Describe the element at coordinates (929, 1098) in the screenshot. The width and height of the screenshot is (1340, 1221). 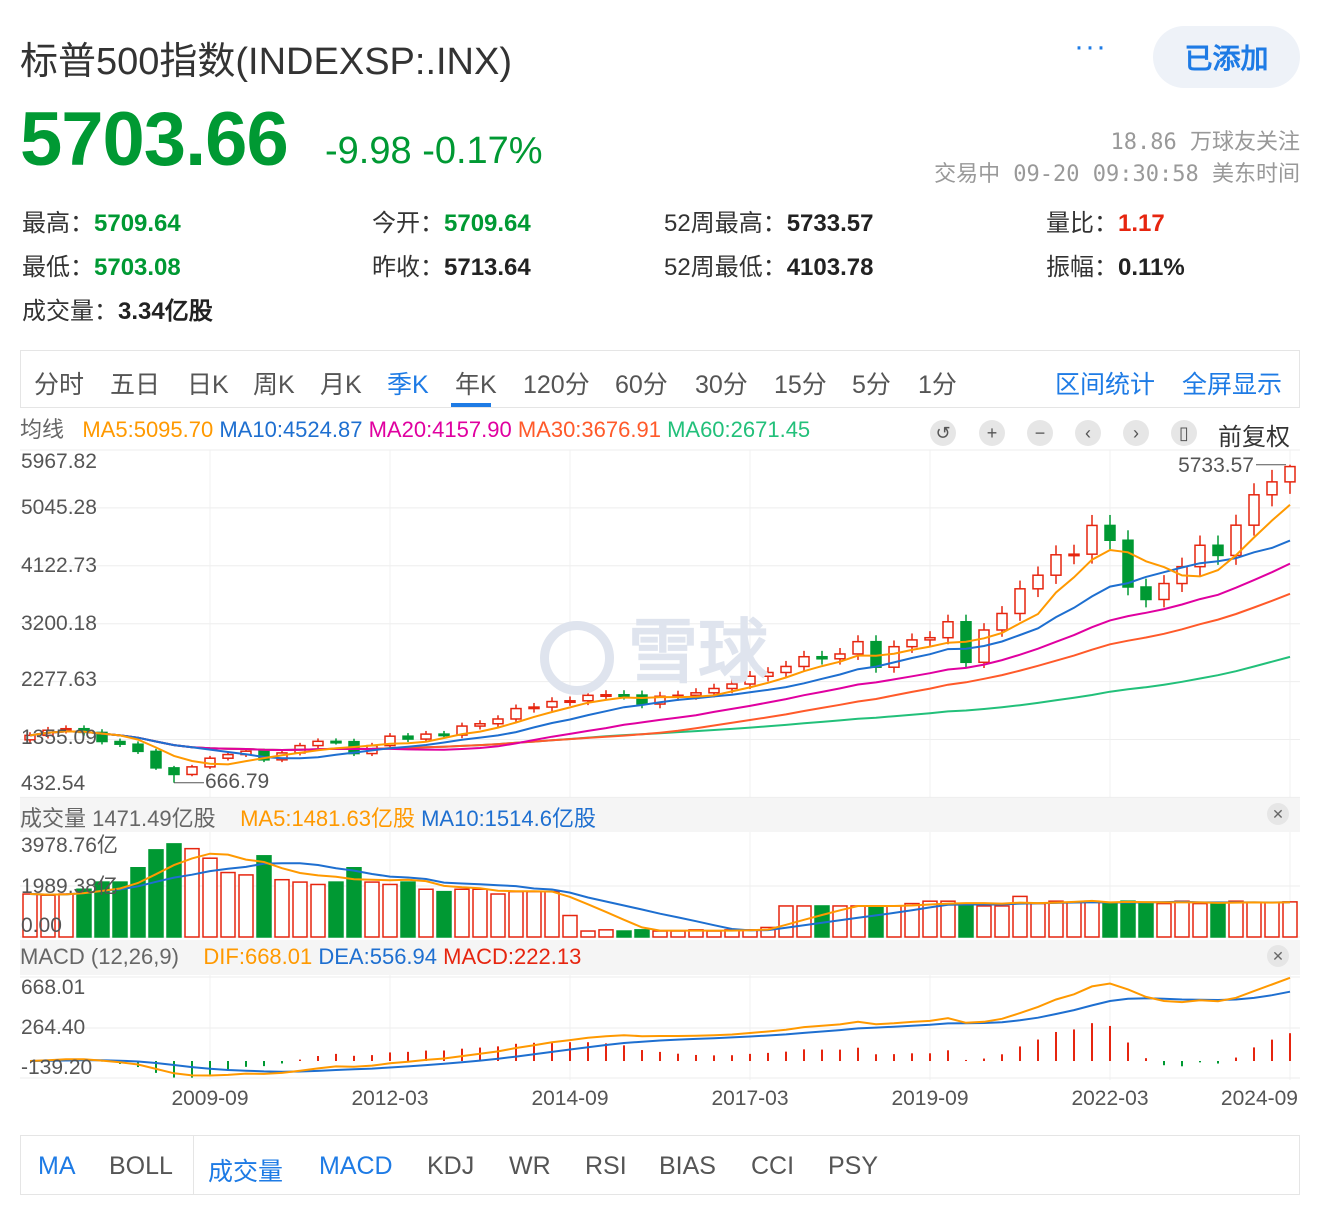
I see `x-axis-label: 2019-09` at that location.